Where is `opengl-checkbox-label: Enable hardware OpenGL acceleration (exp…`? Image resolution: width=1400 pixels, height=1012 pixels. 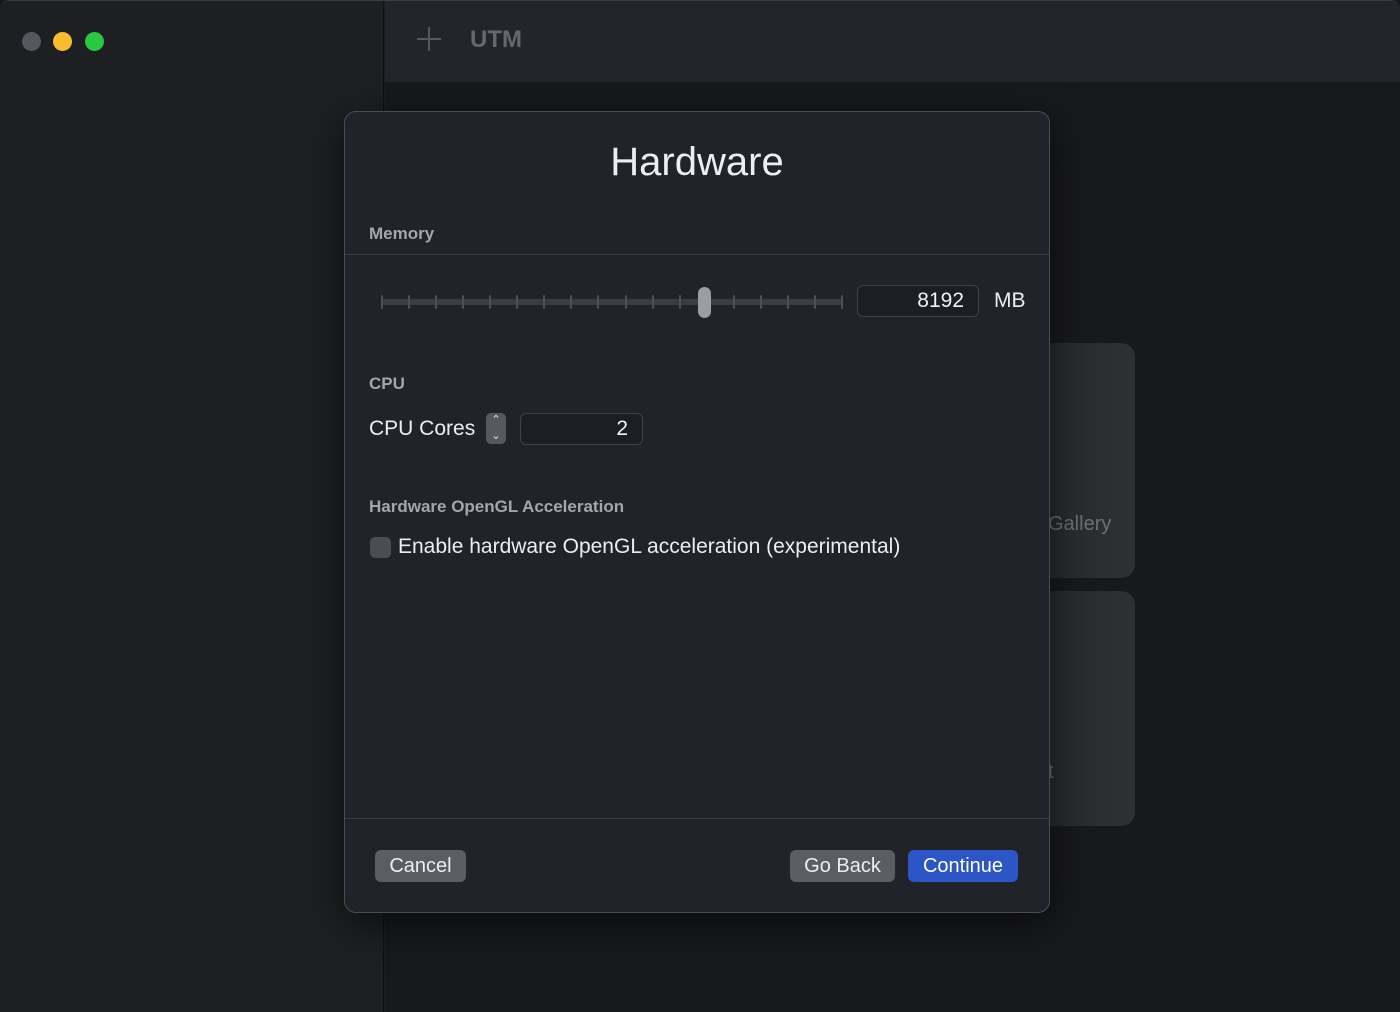 opengl-checkbox-label: Enable hardware OpenGL acceleration (exp… is located at coordinates (649, 547).